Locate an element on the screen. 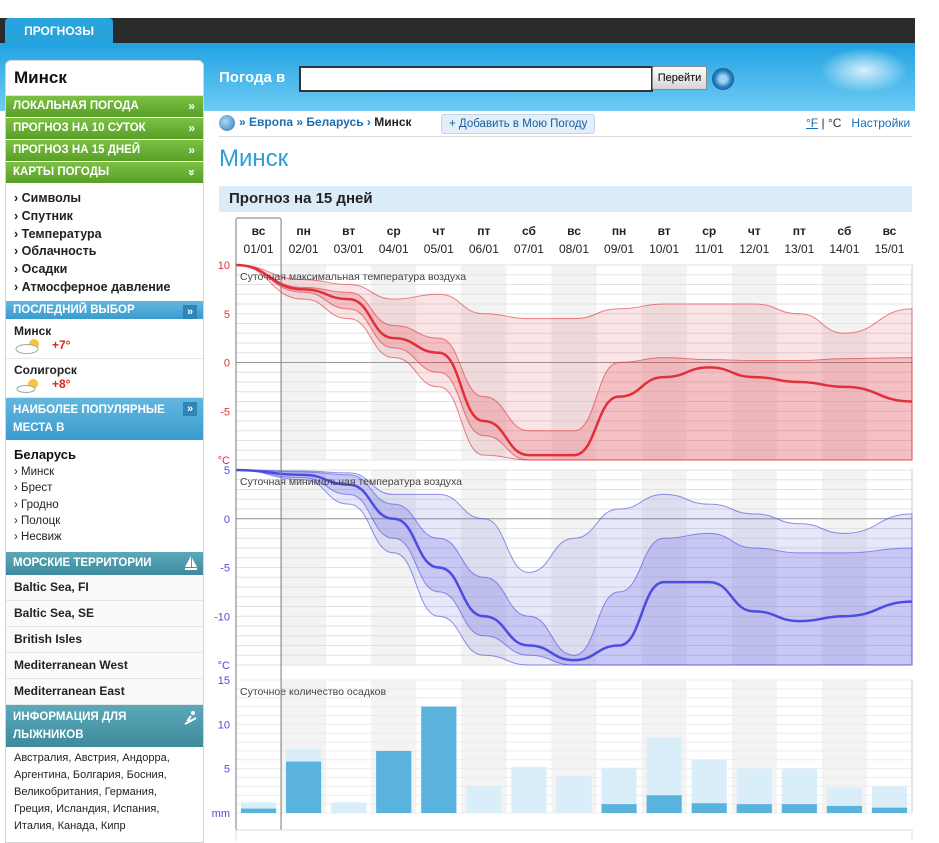 This screenshot has height=843, width=939. search-input is located at coordinates (476, 79).